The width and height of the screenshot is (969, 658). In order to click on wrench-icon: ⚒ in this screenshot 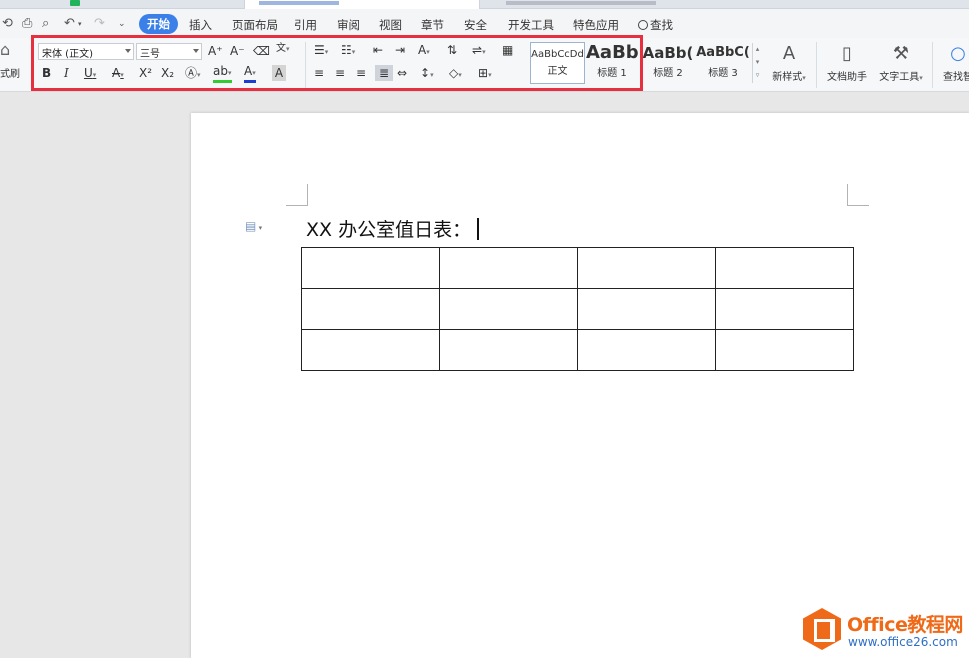, I will do `click(901, 53)`.